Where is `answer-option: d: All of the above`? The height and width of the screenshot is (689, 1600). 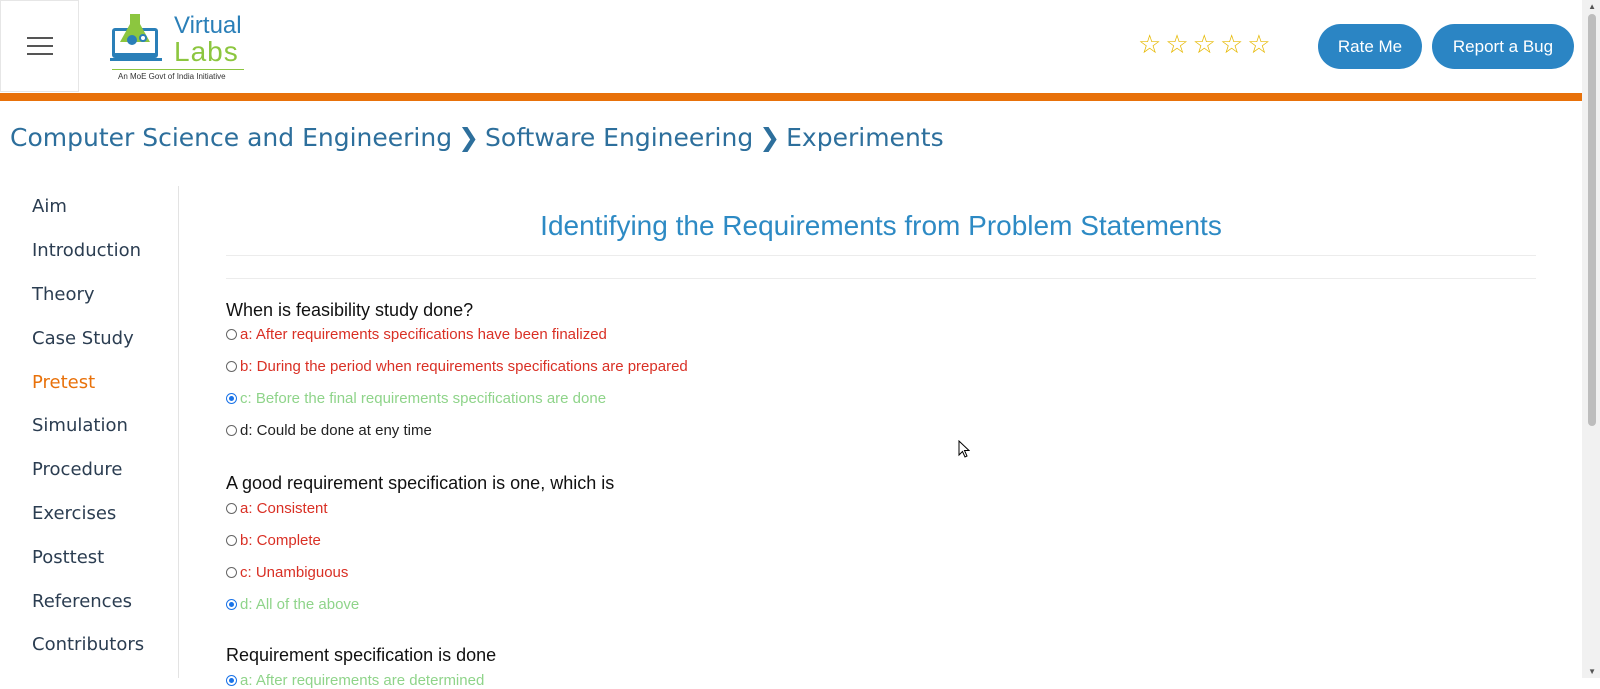
answer-option: d: All of the above is located at coordinates (292, 604).